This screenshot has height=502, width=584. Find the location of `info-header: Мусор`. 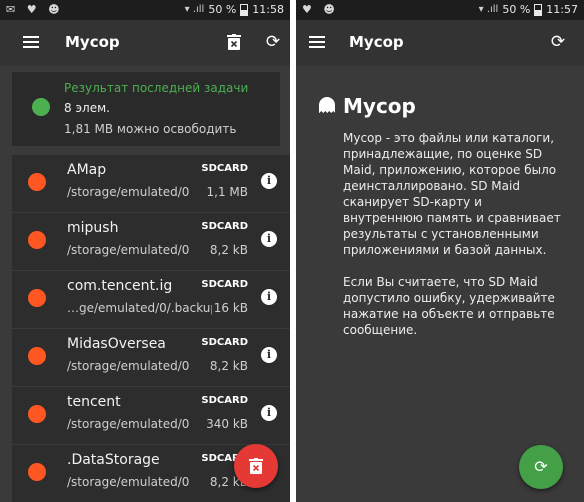

info-header: Мусор is located at coordinates (367, 106).